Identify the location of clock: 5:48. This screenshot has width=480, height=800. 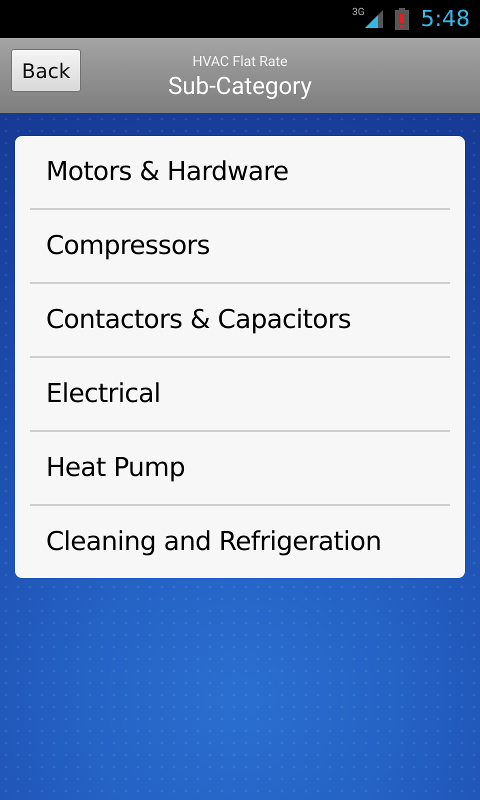
(445, 19).